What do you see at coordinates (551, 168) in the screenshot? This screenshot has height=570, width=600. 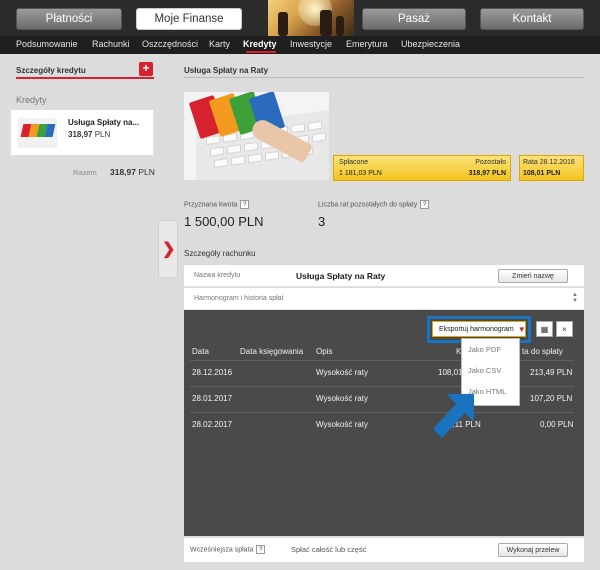 I see `next-rate-box: Rata 28.12.2016 108,01 PLN` at bounding box center [551, 168].